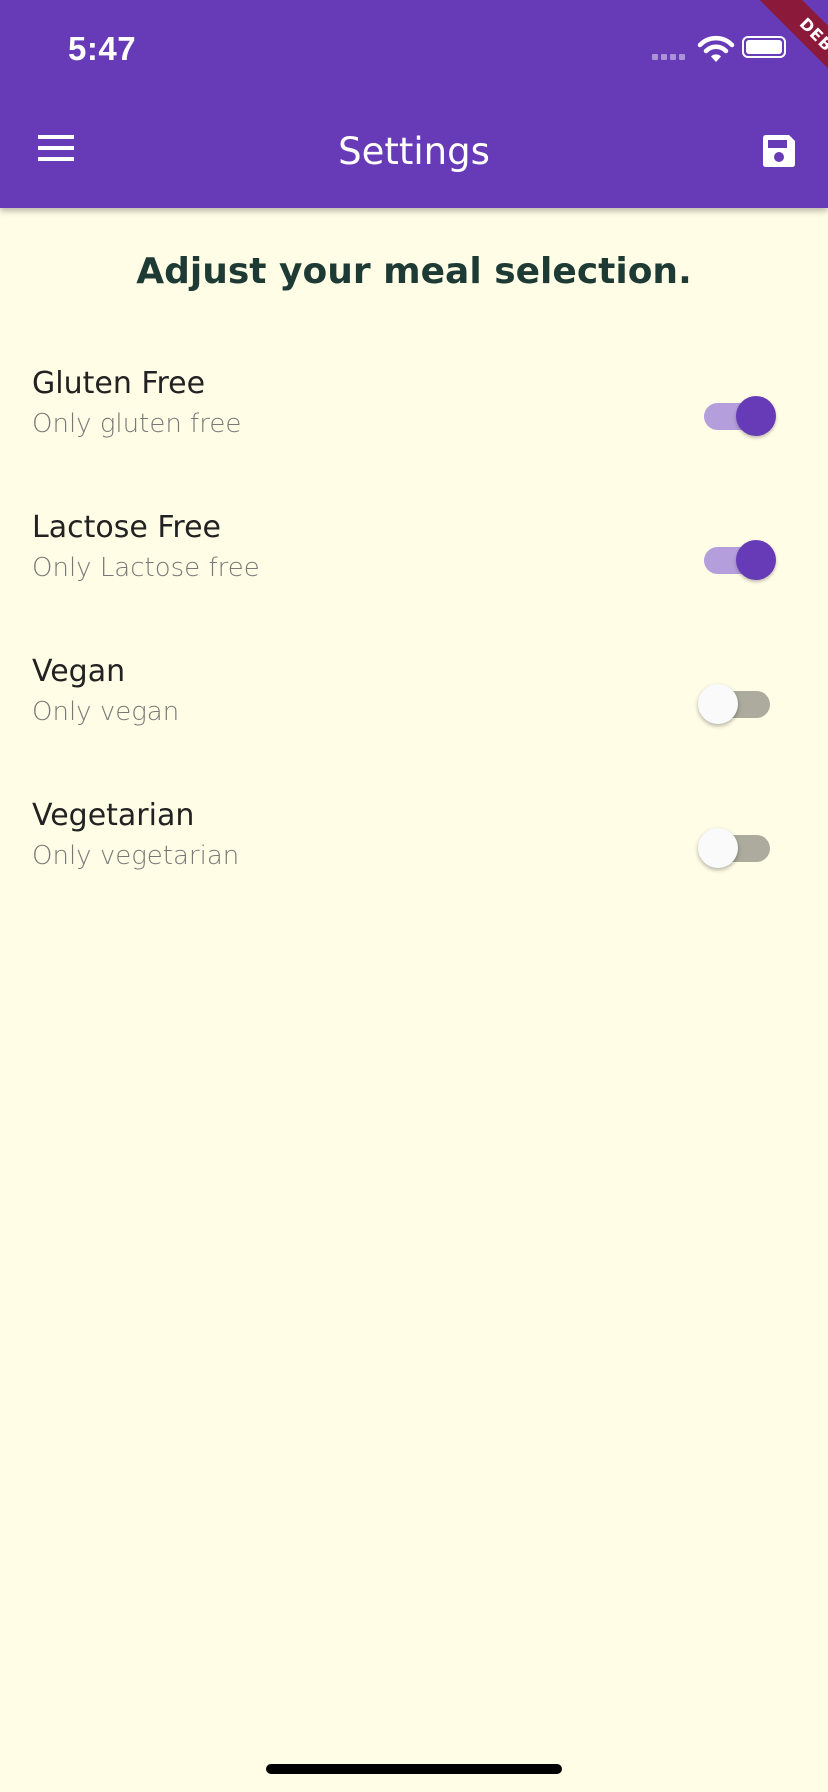 The image size is (828, 1792). Describe the element at coordinates (102, 48) in the screenshot. I see `status-time: 5:47` at that location.